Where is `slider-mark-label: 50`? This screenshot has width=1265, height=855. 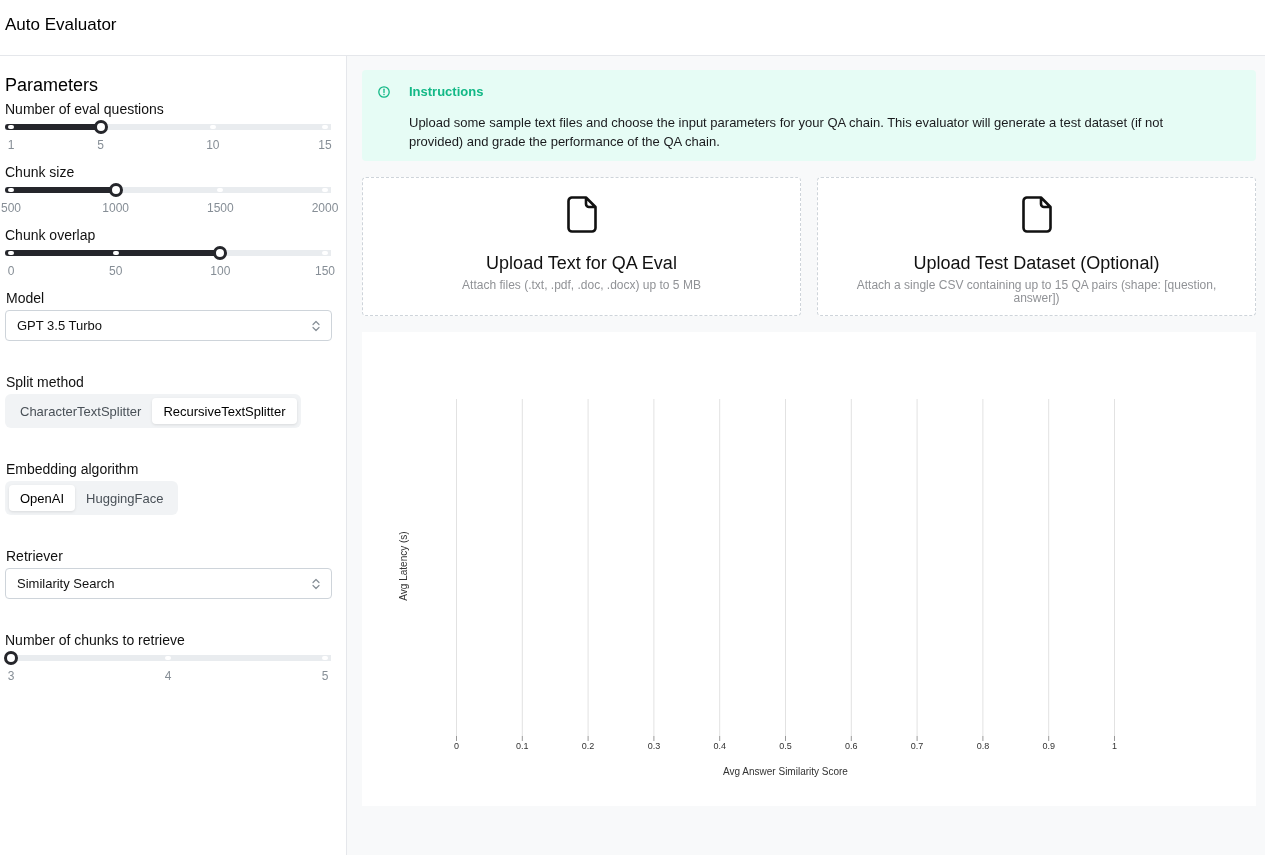 slider-mark-label: 50 is located at coordinates (116, 271).